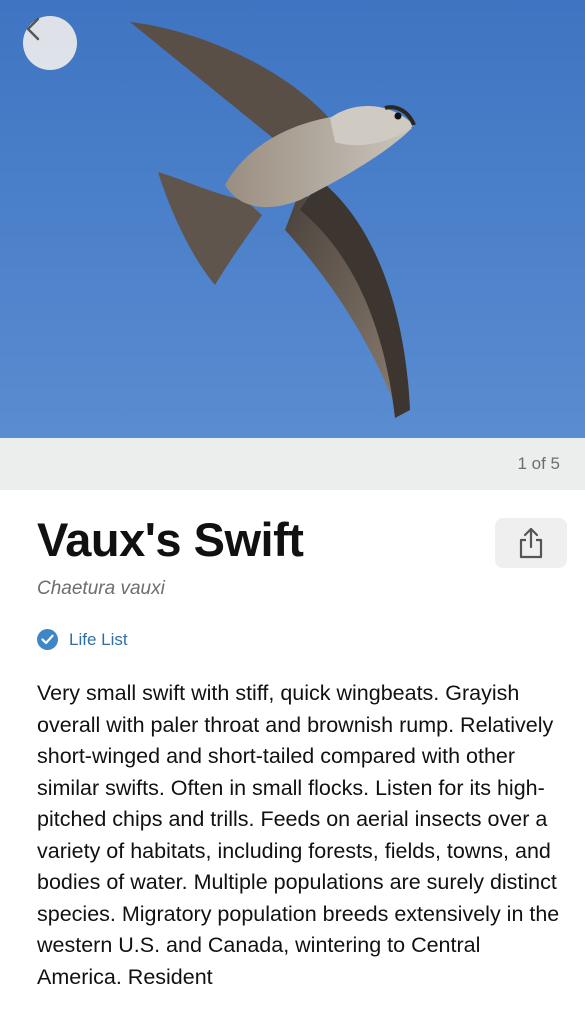  What do you see at coordinates (170, 539) in the screenshot?
I see `species-common-name: Vaux's Swift` at bounding box center [170, 539].